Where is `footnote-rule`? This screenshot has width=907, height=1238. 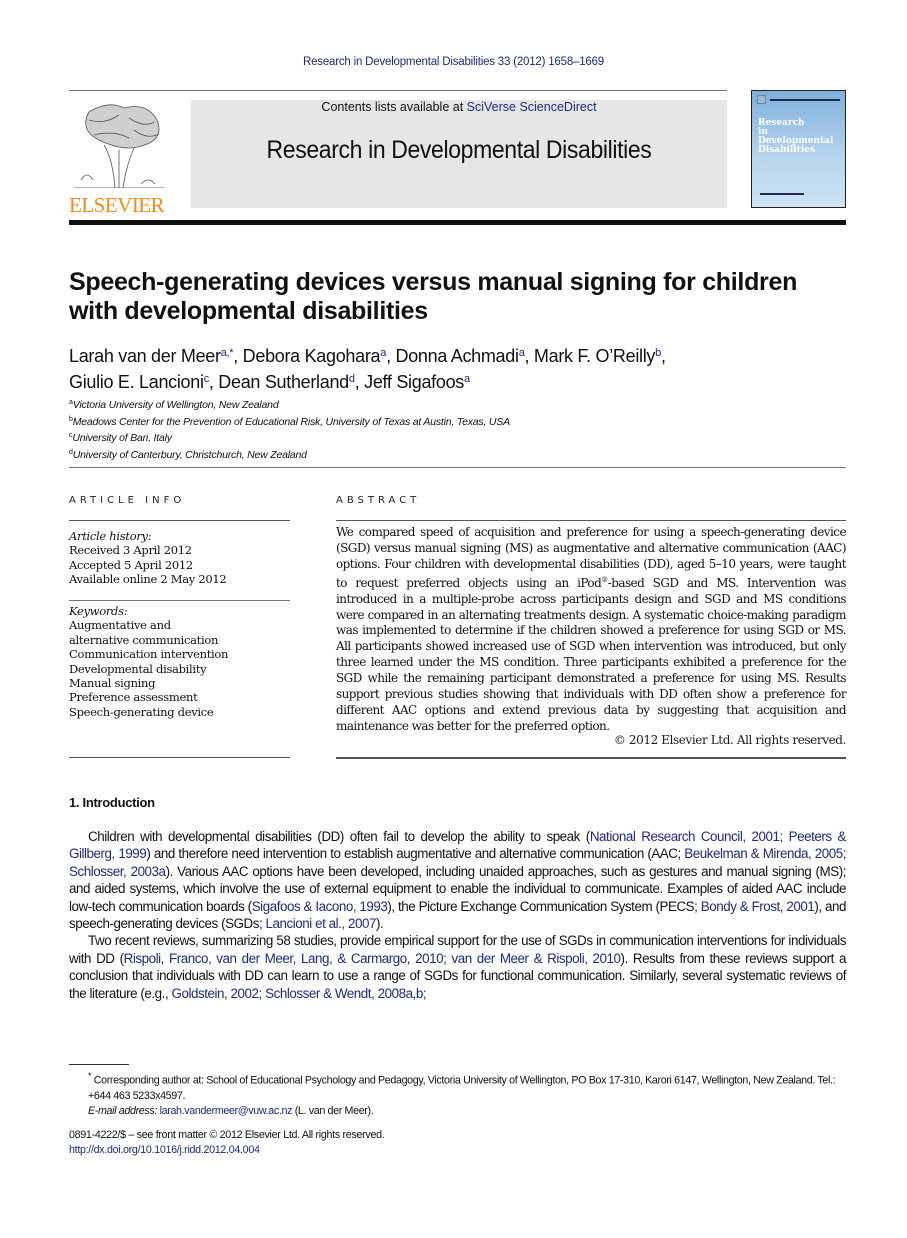 footnote-rule is located at coordinates (99, 1064).